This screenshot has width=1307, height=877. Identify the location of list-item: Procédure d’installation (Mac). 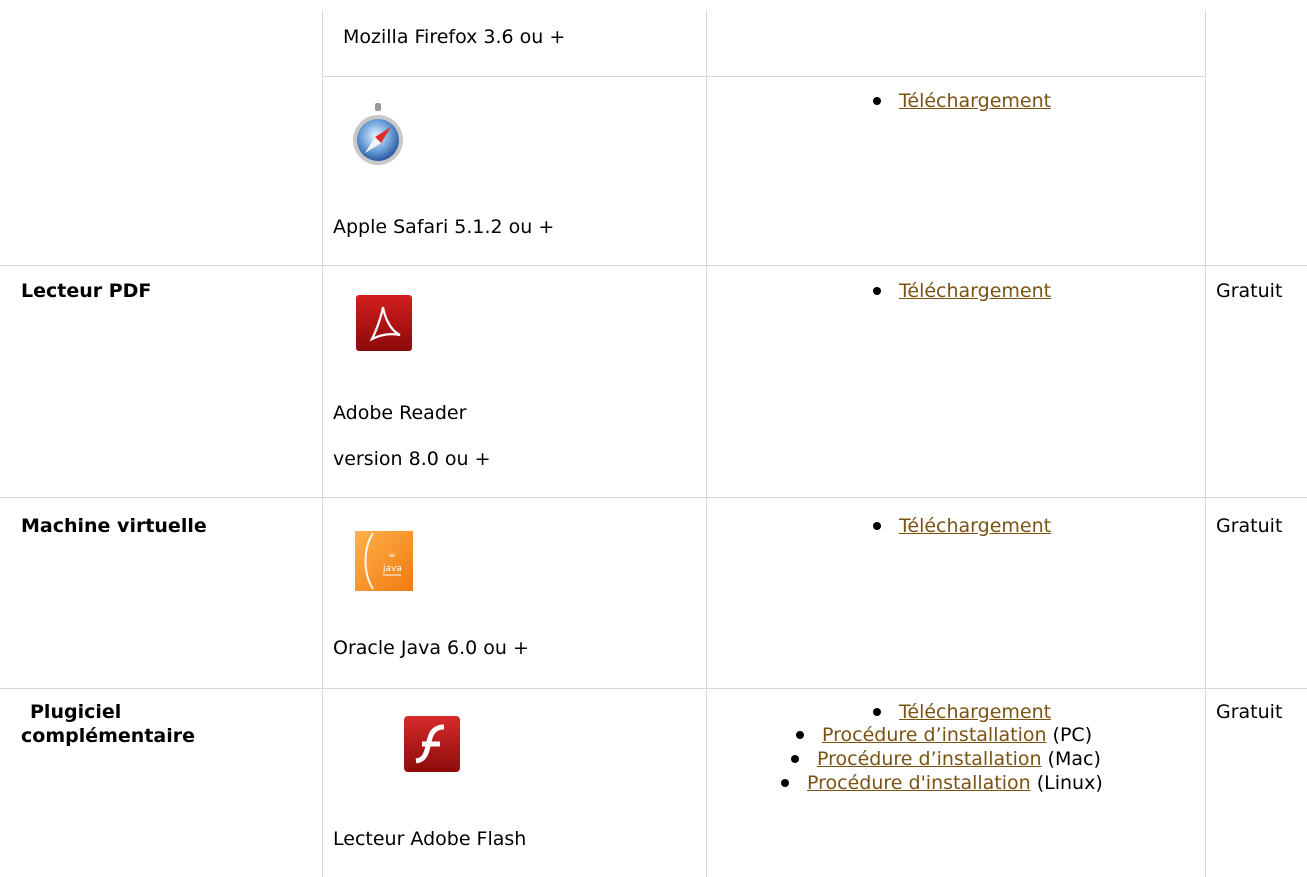
(946, 759).